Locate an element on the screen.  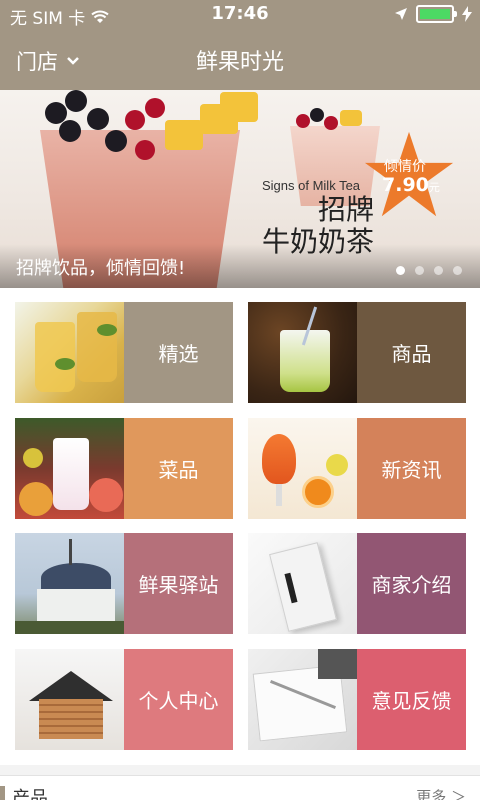
lime-drinks-photo is located at coordinates (69, 352).